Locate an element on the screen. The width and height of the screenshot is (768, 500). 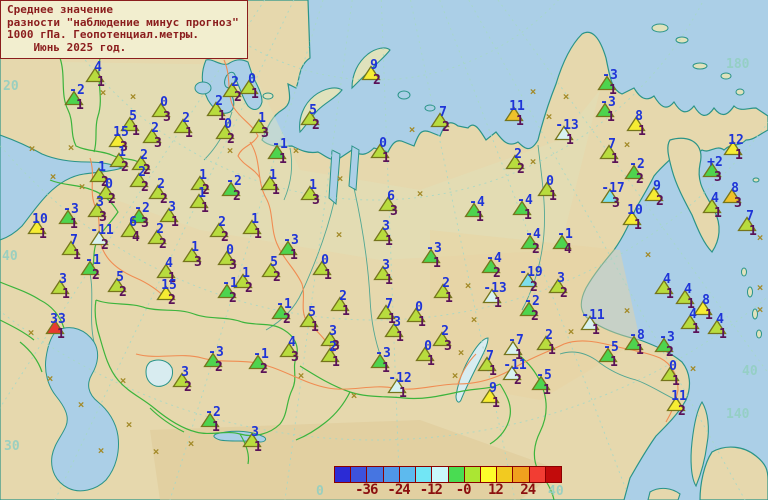
station-value: +2 is located at coordinates (715, 162).